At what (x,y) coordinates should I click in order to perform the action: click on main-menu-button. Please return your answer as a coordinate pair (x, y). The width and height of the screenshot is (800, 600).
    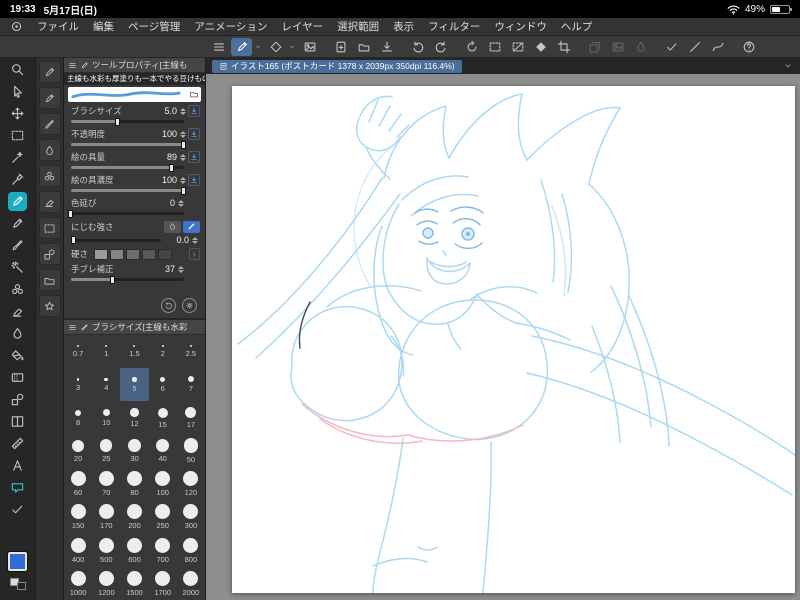
    Looking at the image, I should click on (218, 47).